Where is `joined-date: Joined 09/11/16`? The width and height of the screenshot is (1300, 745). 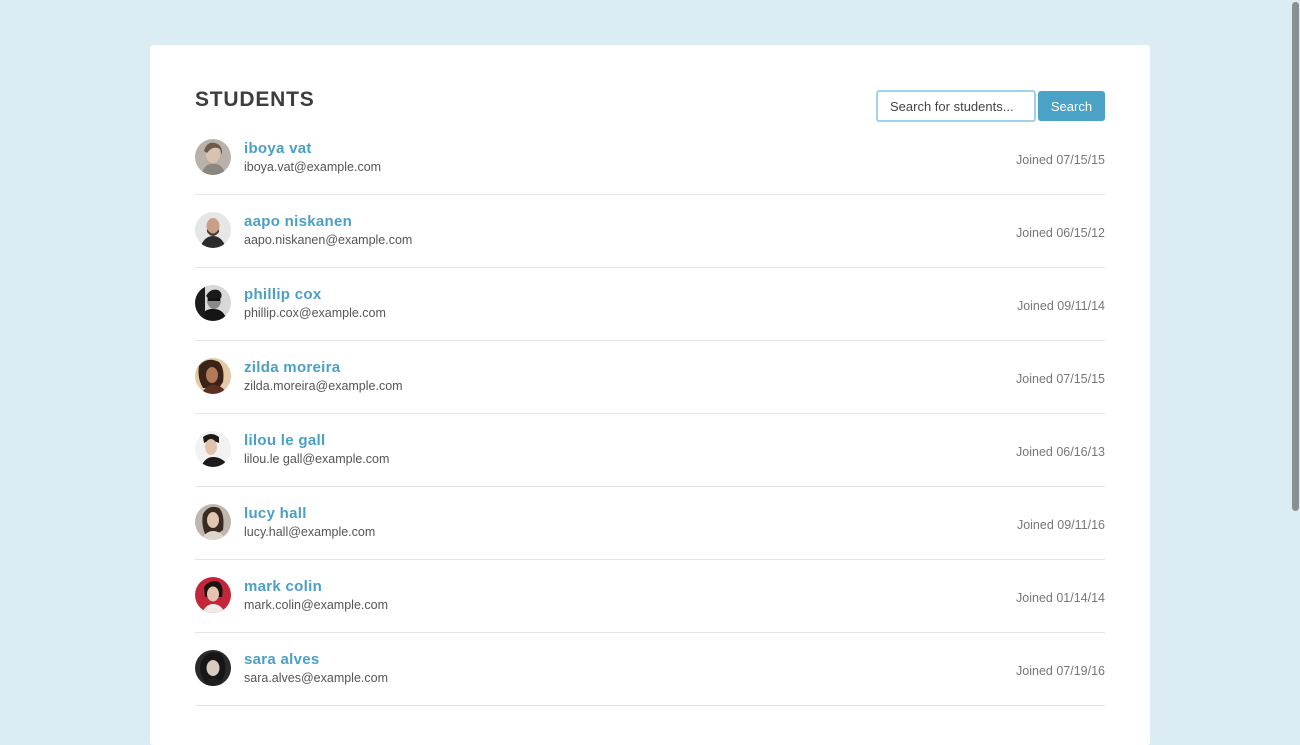 joined-date: Joined 09/11/16 is located at coordinates (1060, 525).